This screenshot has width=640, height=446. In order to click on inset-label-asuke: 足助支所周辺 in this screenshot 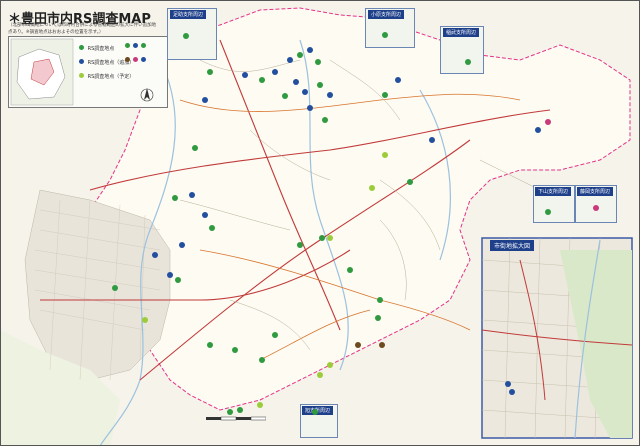, I will do `click(188, 14)`.